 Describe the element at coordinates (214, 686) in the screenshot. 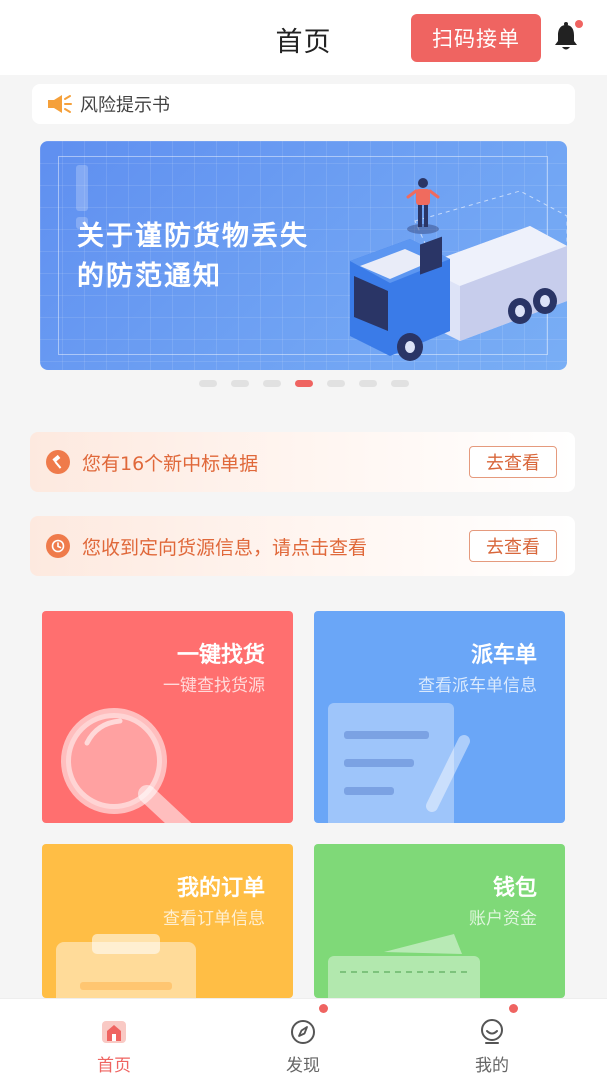

I see `find-cargo-subtitle: 一键查找货源` at that location.